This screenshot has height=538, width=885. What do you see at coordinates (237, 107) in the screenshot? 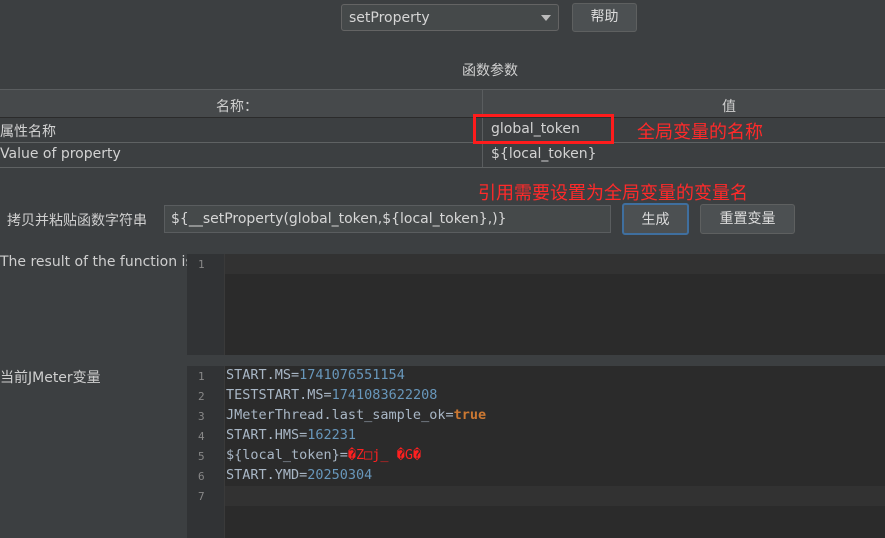
I see `col-name-header: 名称：` at bounding box center [237, 107].